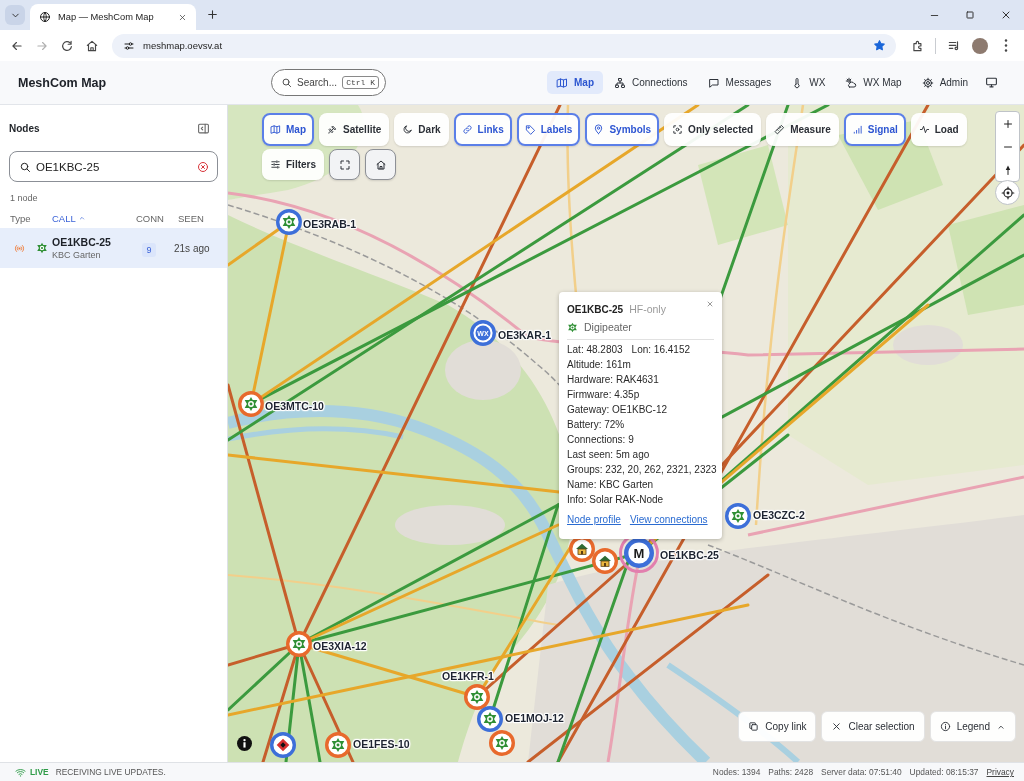 The height and width of the screenshot is (781, 1024). I want to click on layer-button: Dark, so click(421, 129).